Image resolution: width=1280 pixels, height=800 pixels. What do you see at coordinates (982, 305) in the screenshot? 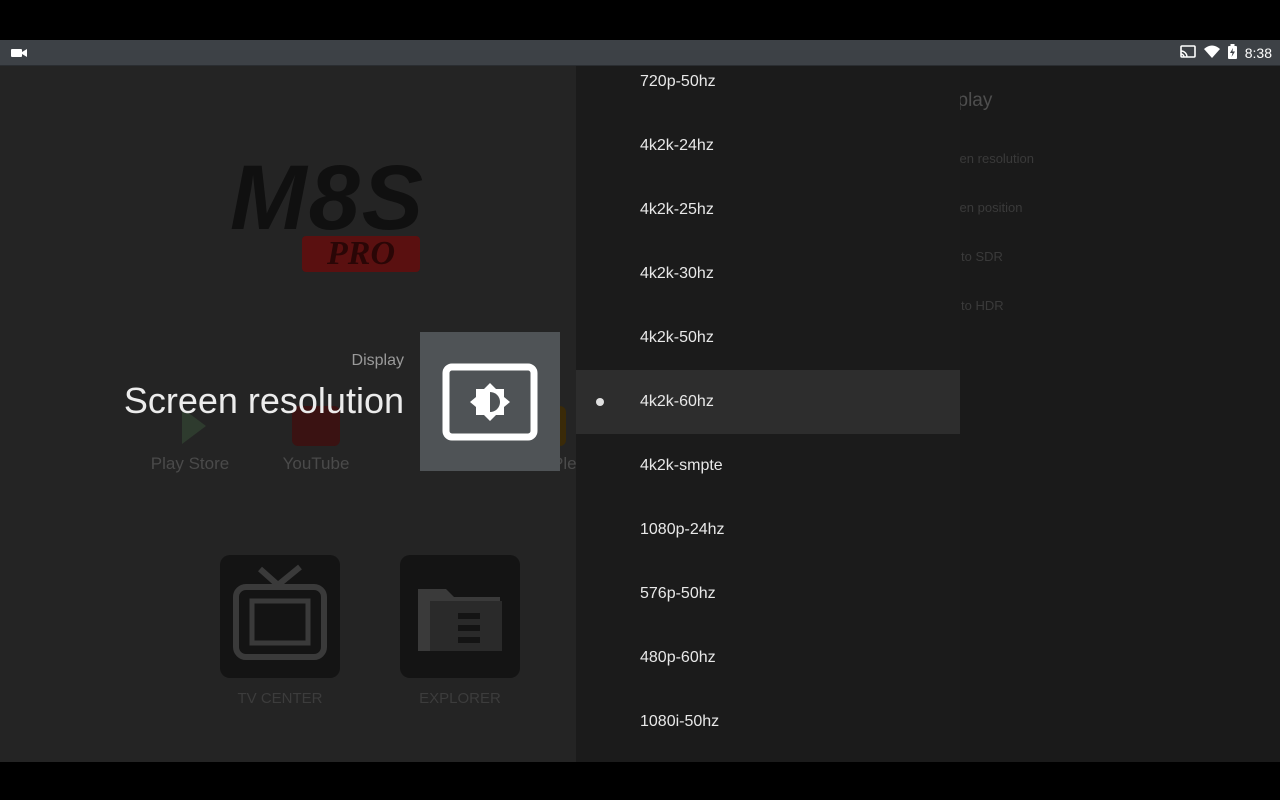
I see `settings-item: R to HDR` at bounding box center [982, 305].